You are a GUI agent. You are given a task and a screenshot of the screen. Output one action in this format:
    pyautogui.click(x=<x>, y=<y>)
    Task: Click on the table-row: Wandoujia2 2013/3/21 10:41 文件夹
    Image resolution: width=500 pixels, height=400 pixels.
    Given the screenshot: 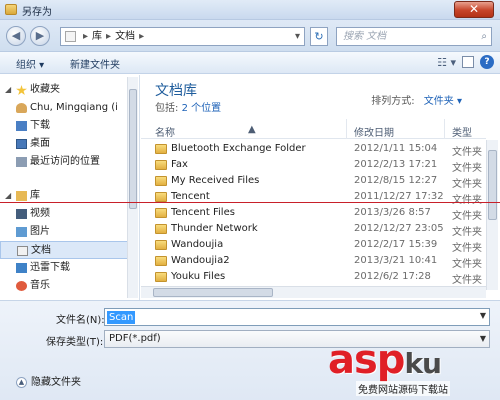 What is the action you would take?
    pyautogui.click(x=313, y=261)
    